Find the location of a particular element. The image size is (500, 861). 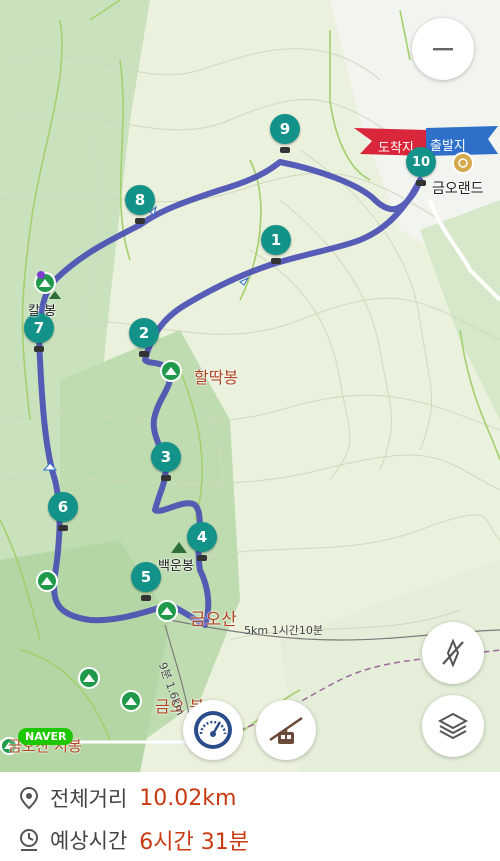

summit-flag-icon is located at coordinates (41, 275).